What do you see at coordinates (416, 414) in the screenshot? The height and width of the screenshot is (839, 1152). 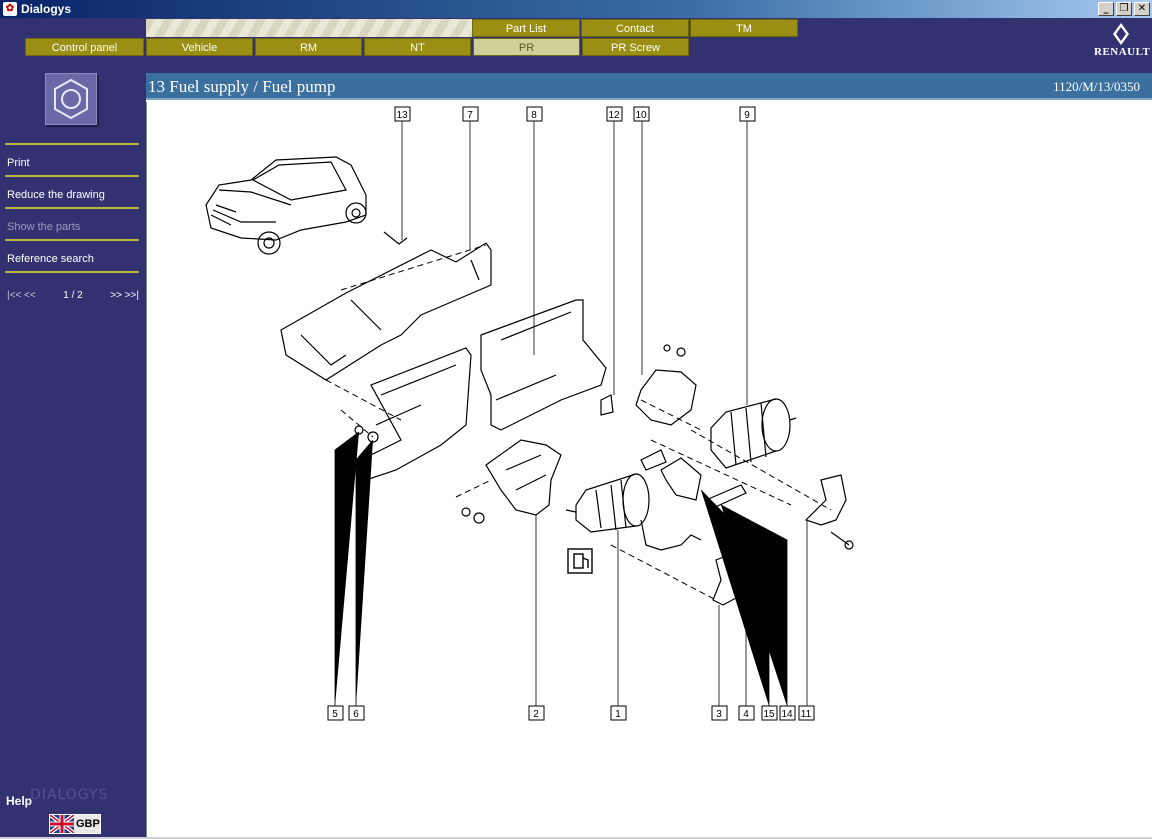 I see `lower-bracket-plate` at bounding box center [416, 414].